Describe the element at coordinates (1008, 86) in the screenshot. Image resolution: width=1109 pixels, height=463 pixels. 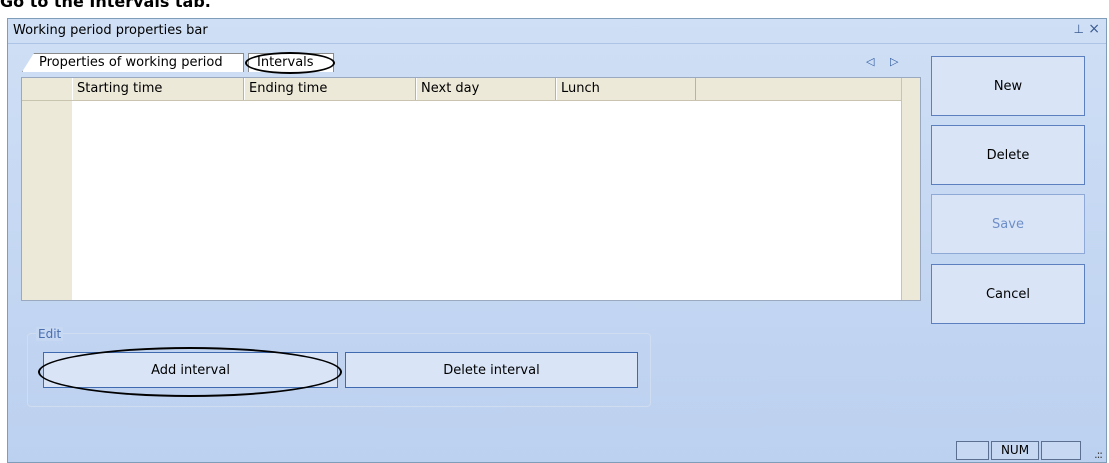
I see `new-button: New` at that location.